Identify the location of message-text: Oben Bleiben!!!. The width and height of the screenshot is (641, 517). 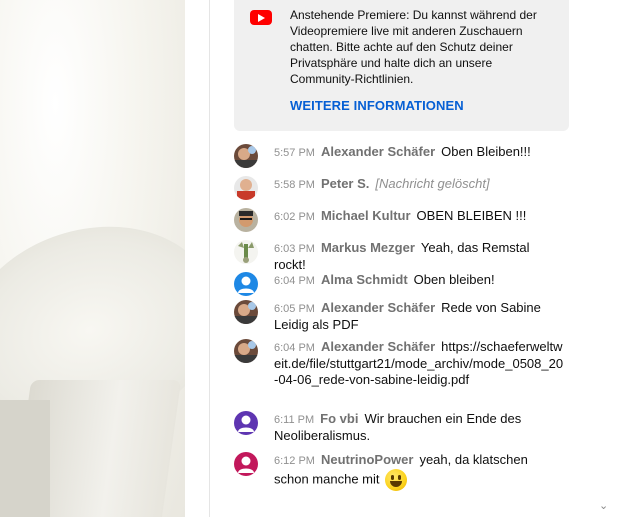
(486, 151).